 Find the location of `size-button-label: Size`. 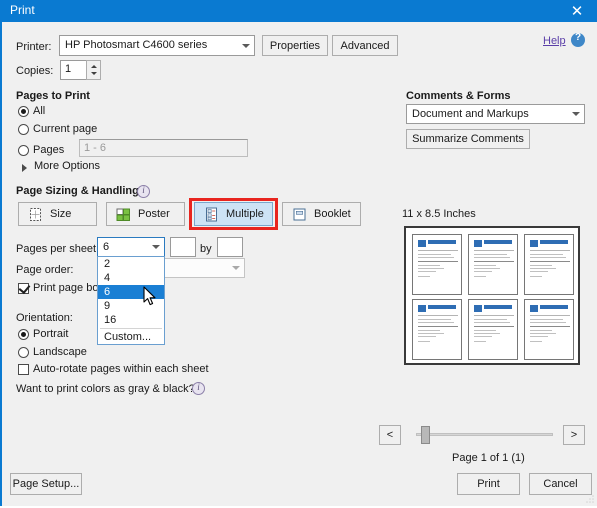

size-button-label: Size is located at coordinates (61, 214).